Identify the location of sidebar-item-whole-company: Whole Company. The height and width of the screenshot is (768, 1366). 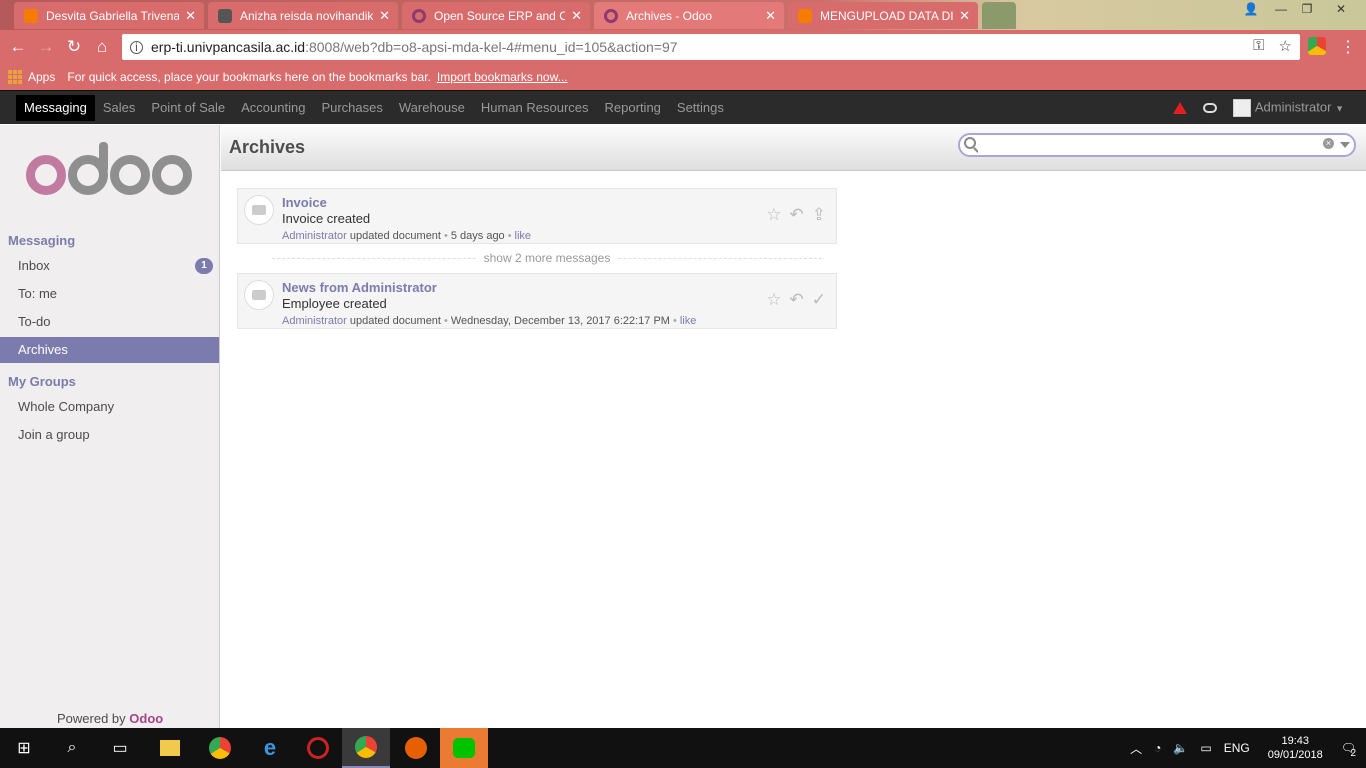
(109, 407).